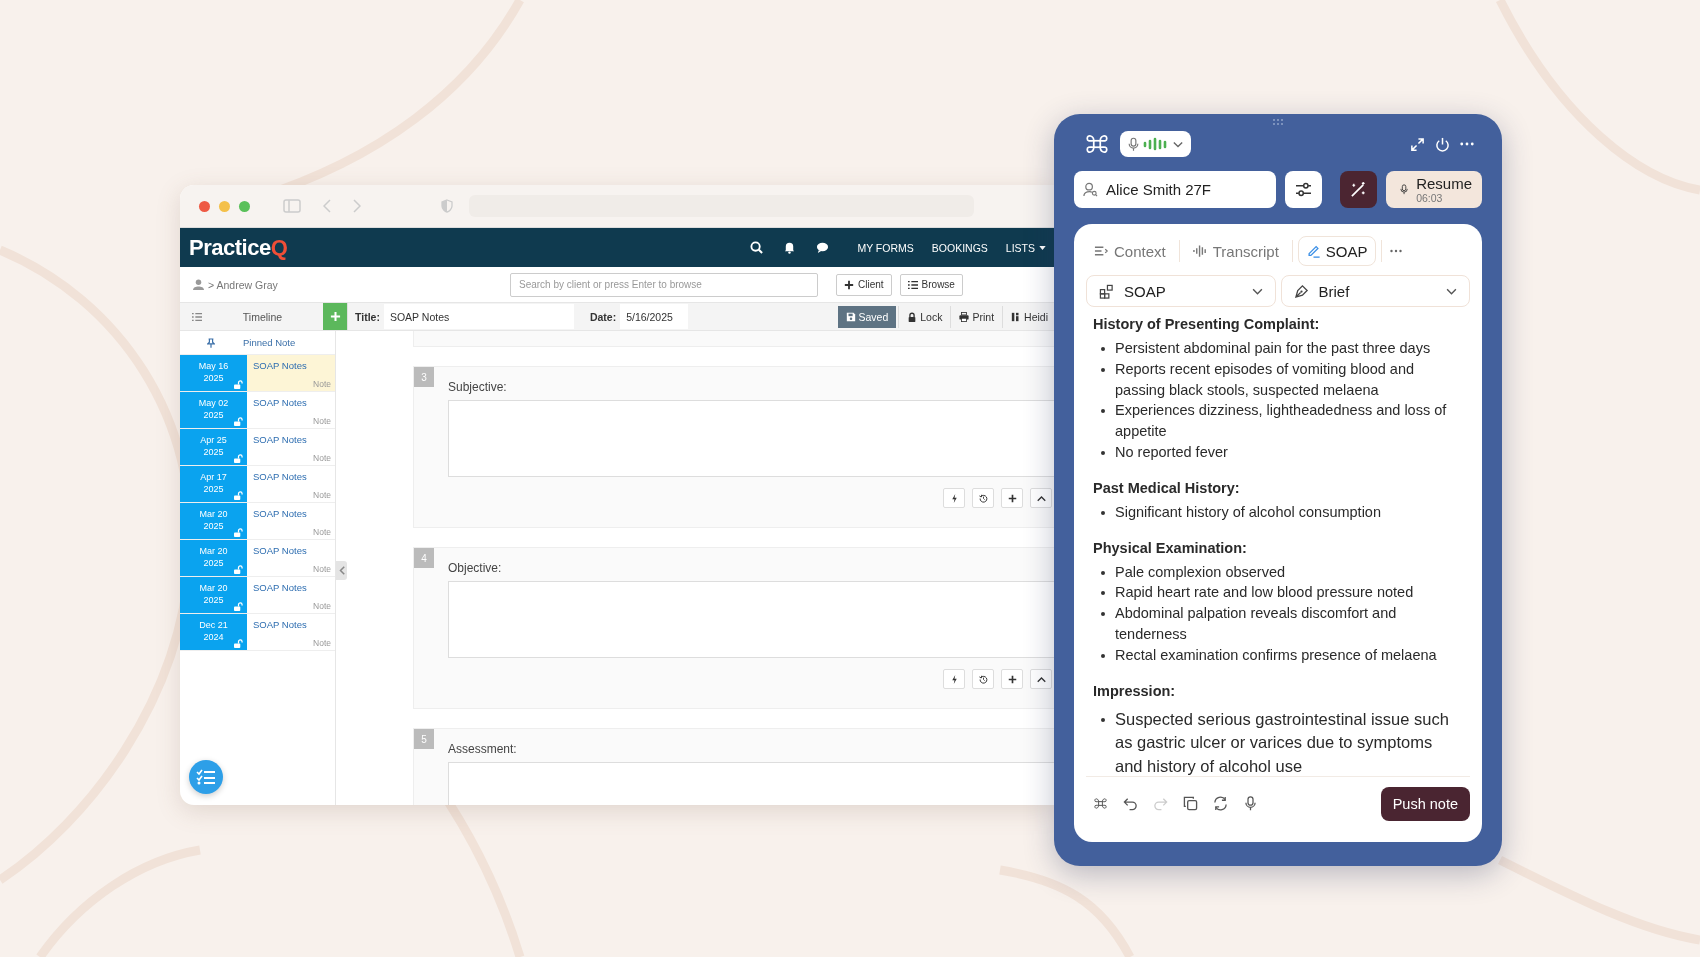 The height and width of the screenshot is (957, 1700). What do you see at coordinates (213, 365) in the screenshot?
I see `note-date: May 16` at bounding box center [213, 365].